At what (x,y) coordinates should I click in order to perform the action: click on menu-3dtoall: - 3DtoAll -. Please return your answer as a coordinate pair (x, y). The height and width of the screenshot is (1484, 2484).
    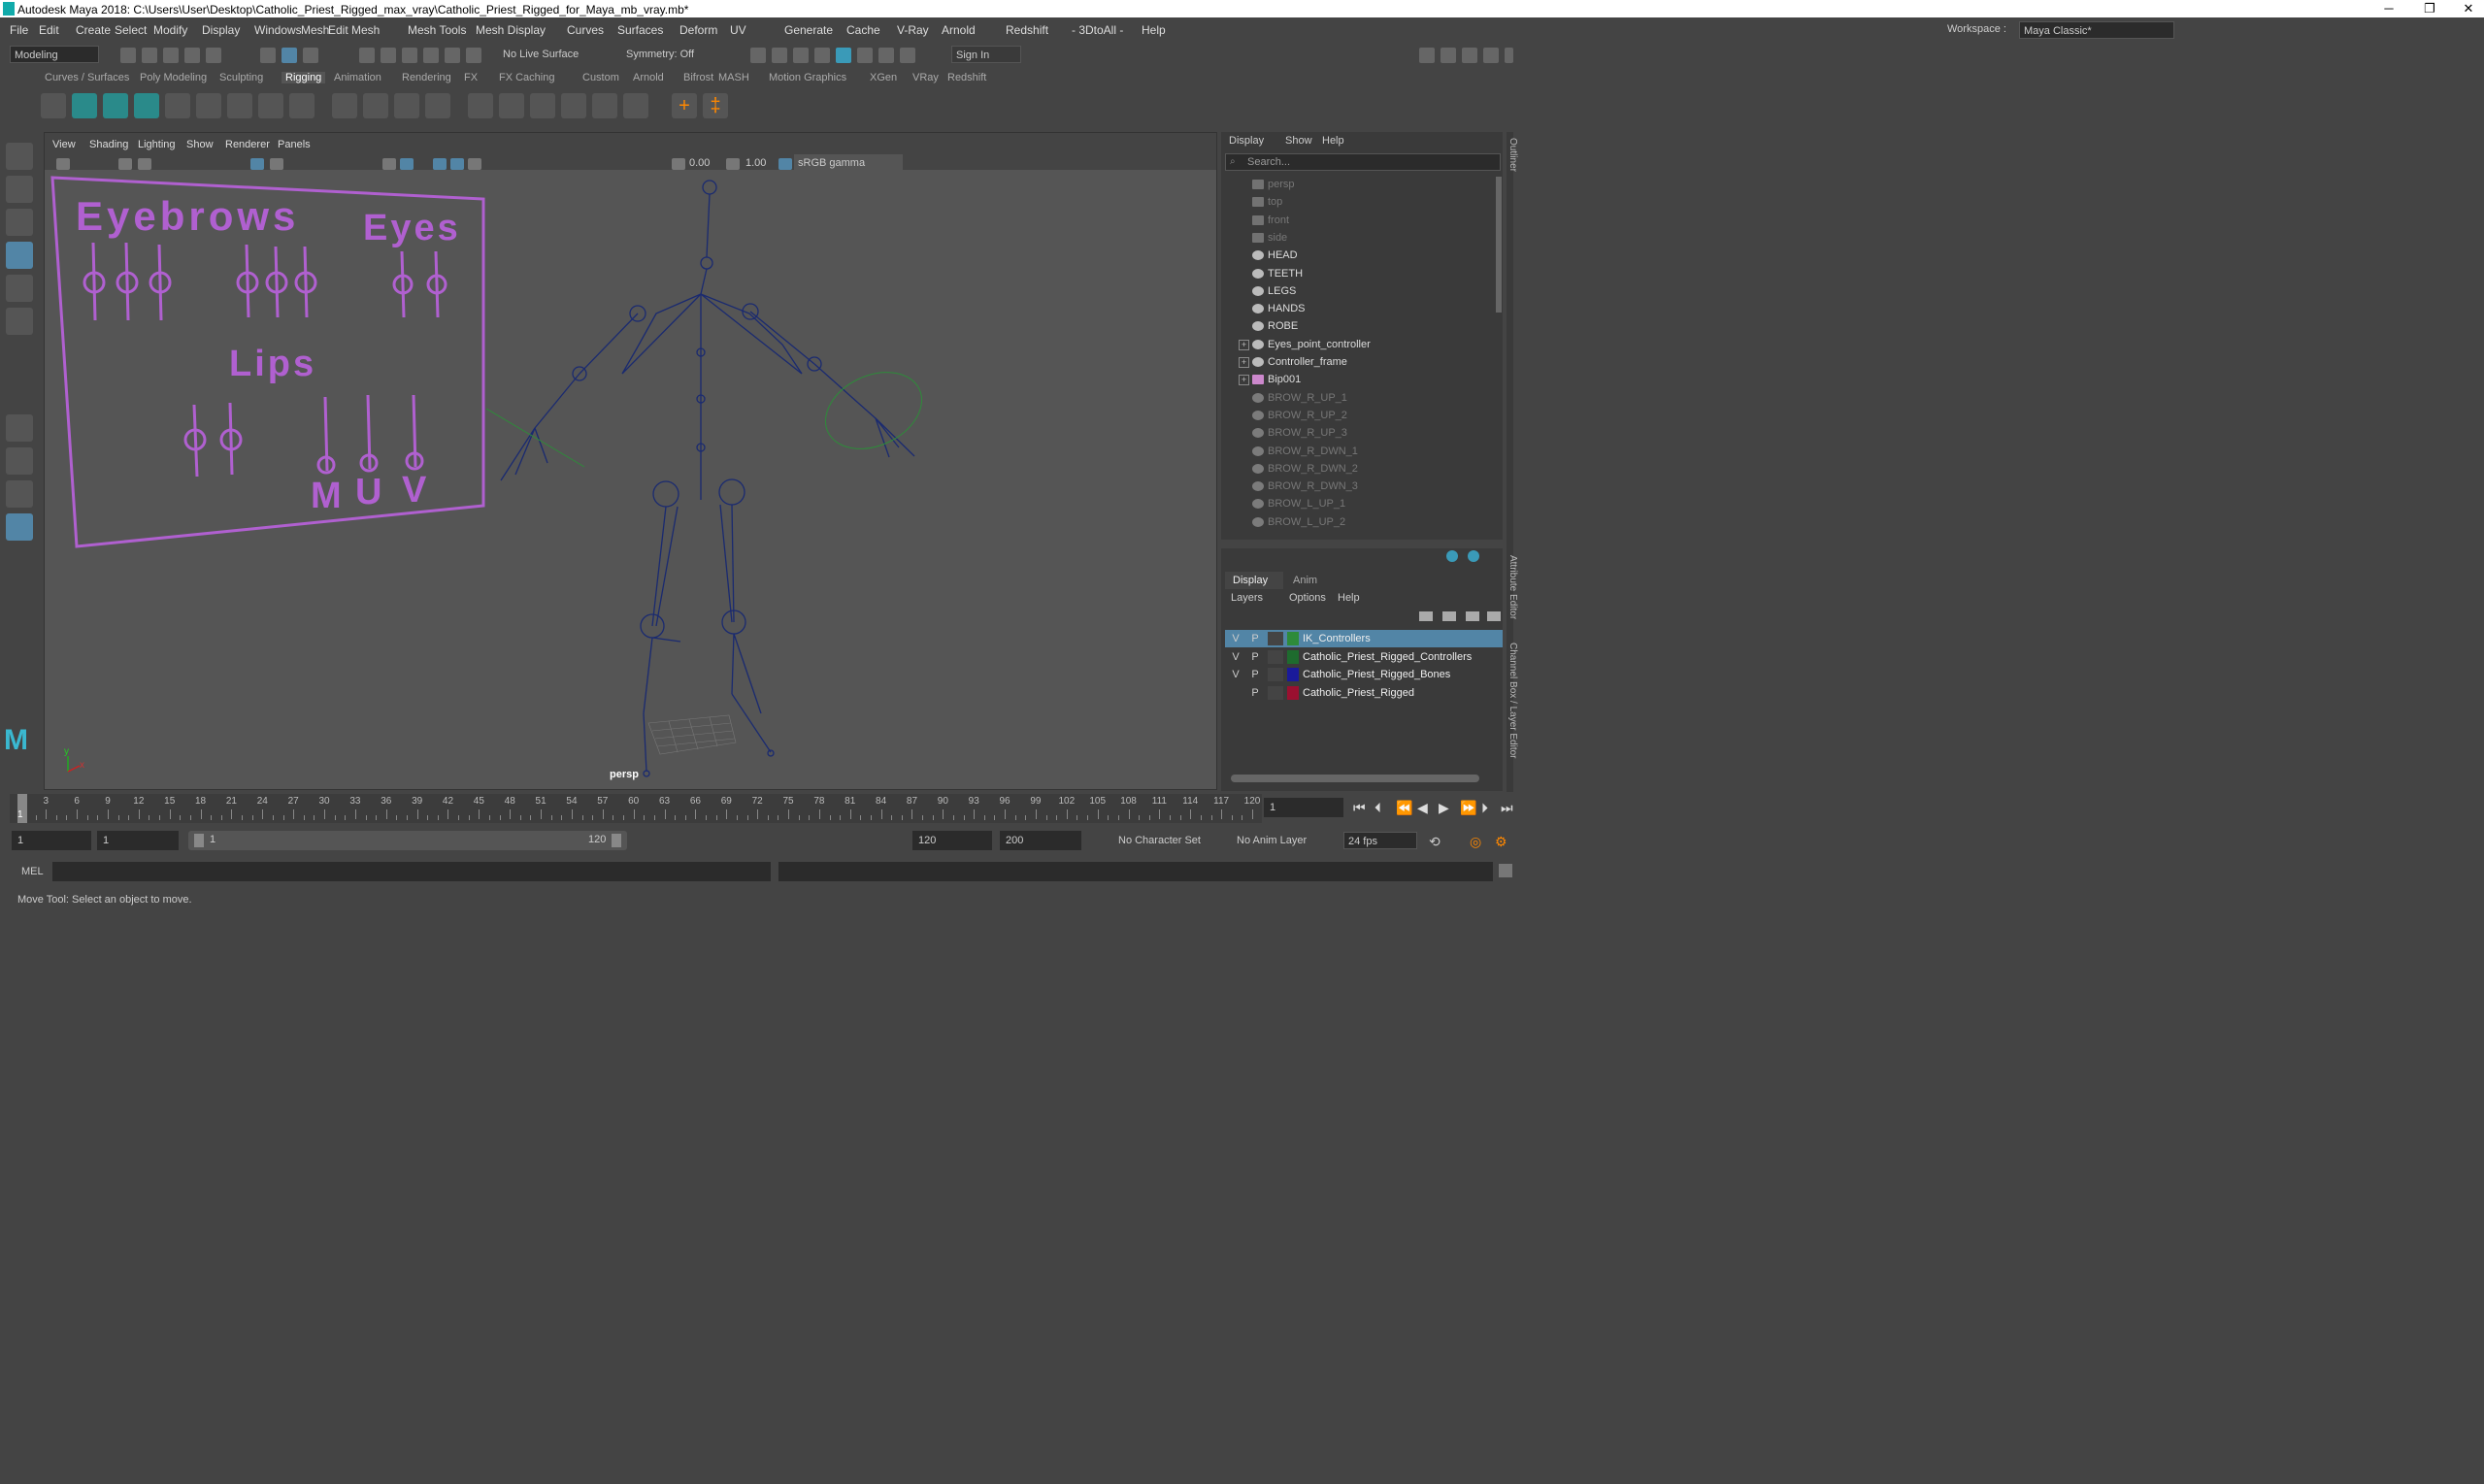
    Looking at the image, I should click on (1097, 30).